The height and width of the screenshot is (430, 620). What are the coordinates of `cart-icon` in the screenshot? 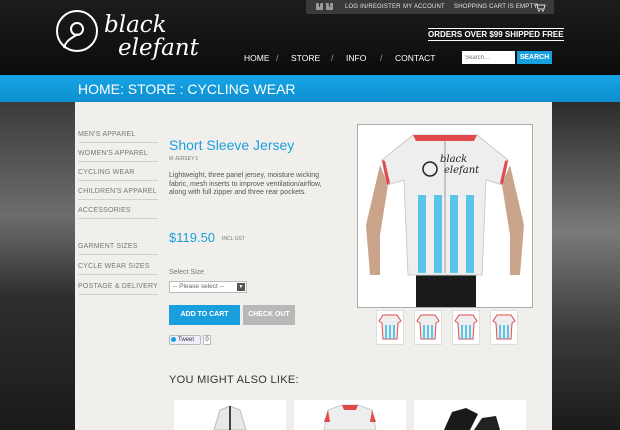 It's located at (540, 7).